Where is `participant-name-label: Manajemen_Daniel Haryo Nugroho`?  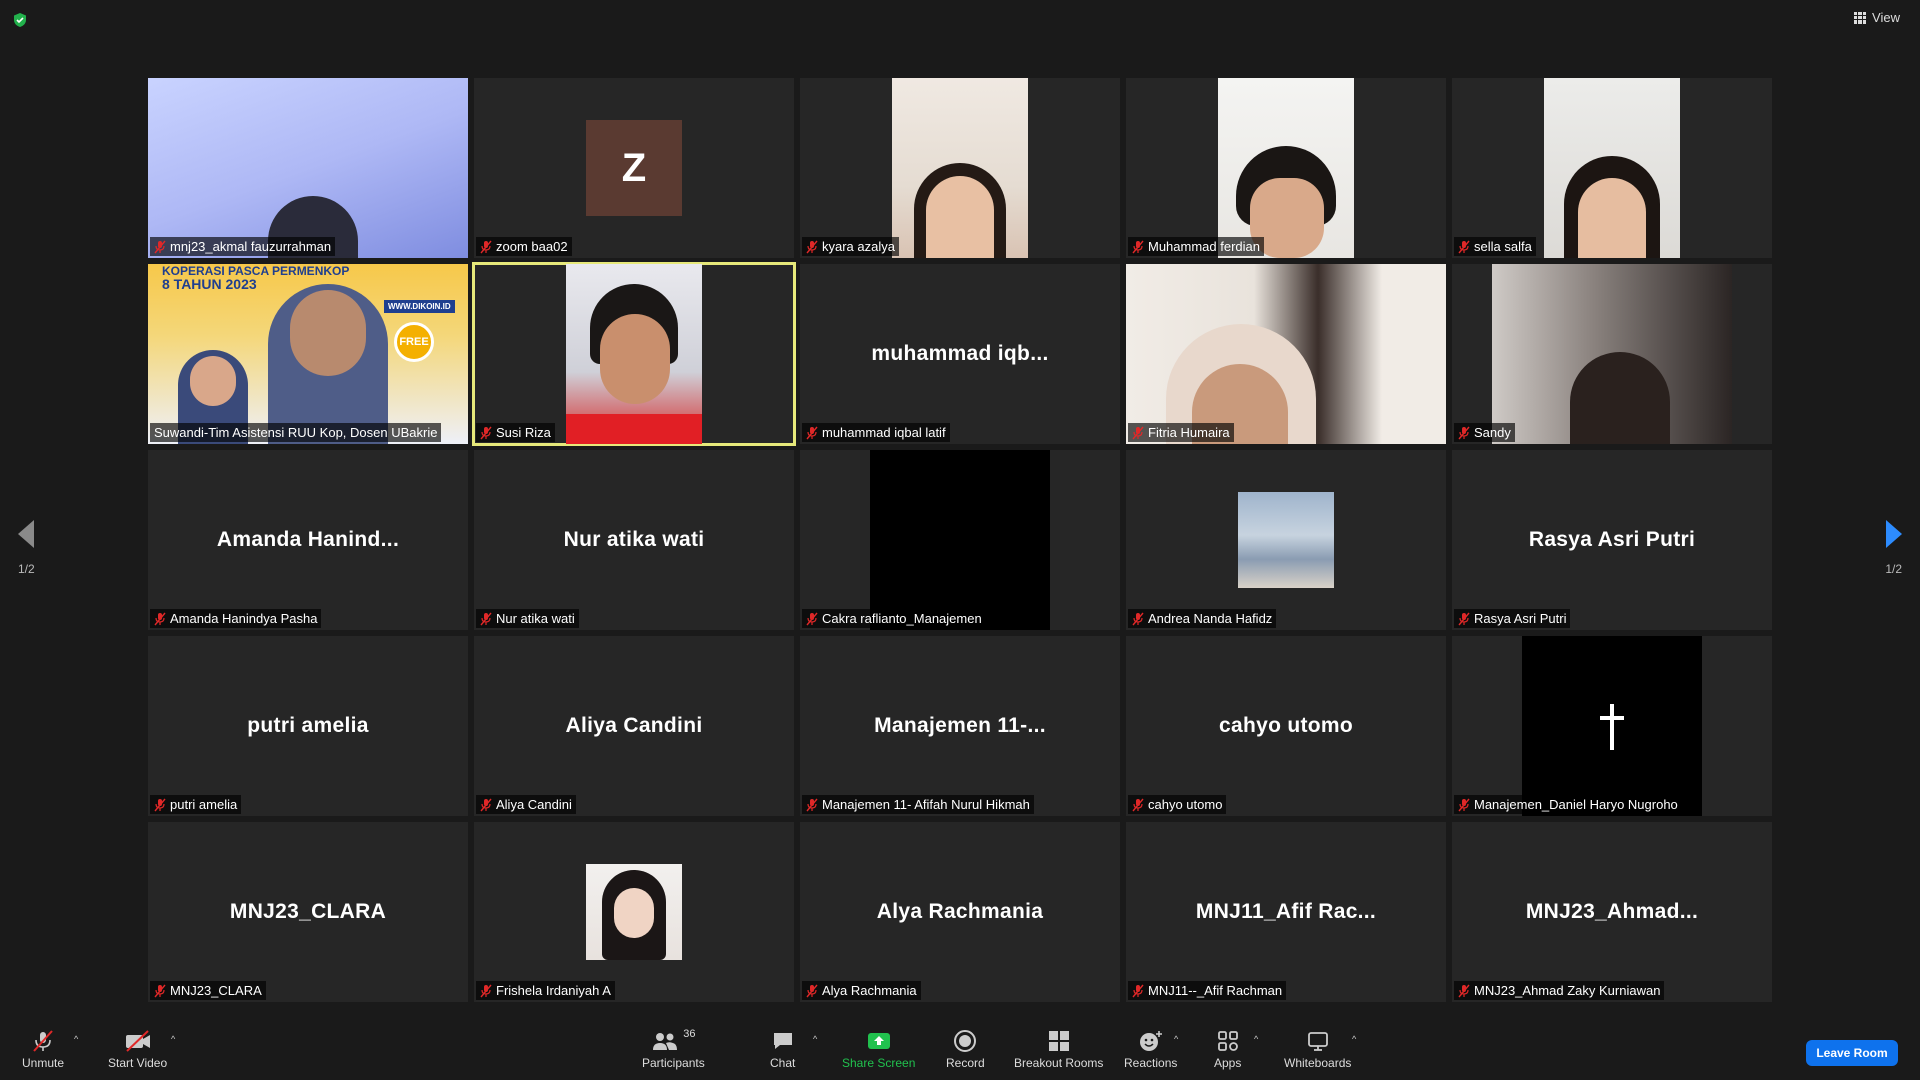
participant-name-label: Manajemen_Daniel Haryo Nugroho is located at coordinates (1568, 804).